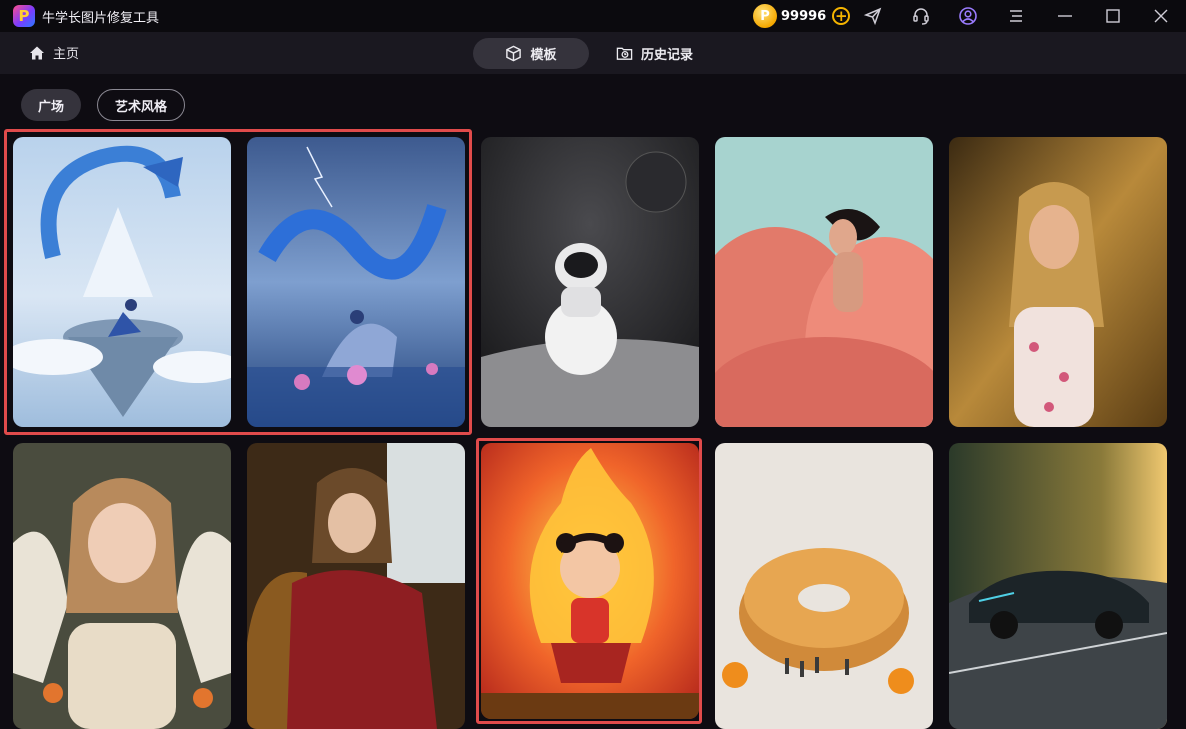  I want to click on tab-history-label: 历史记录, so click(667, 55).